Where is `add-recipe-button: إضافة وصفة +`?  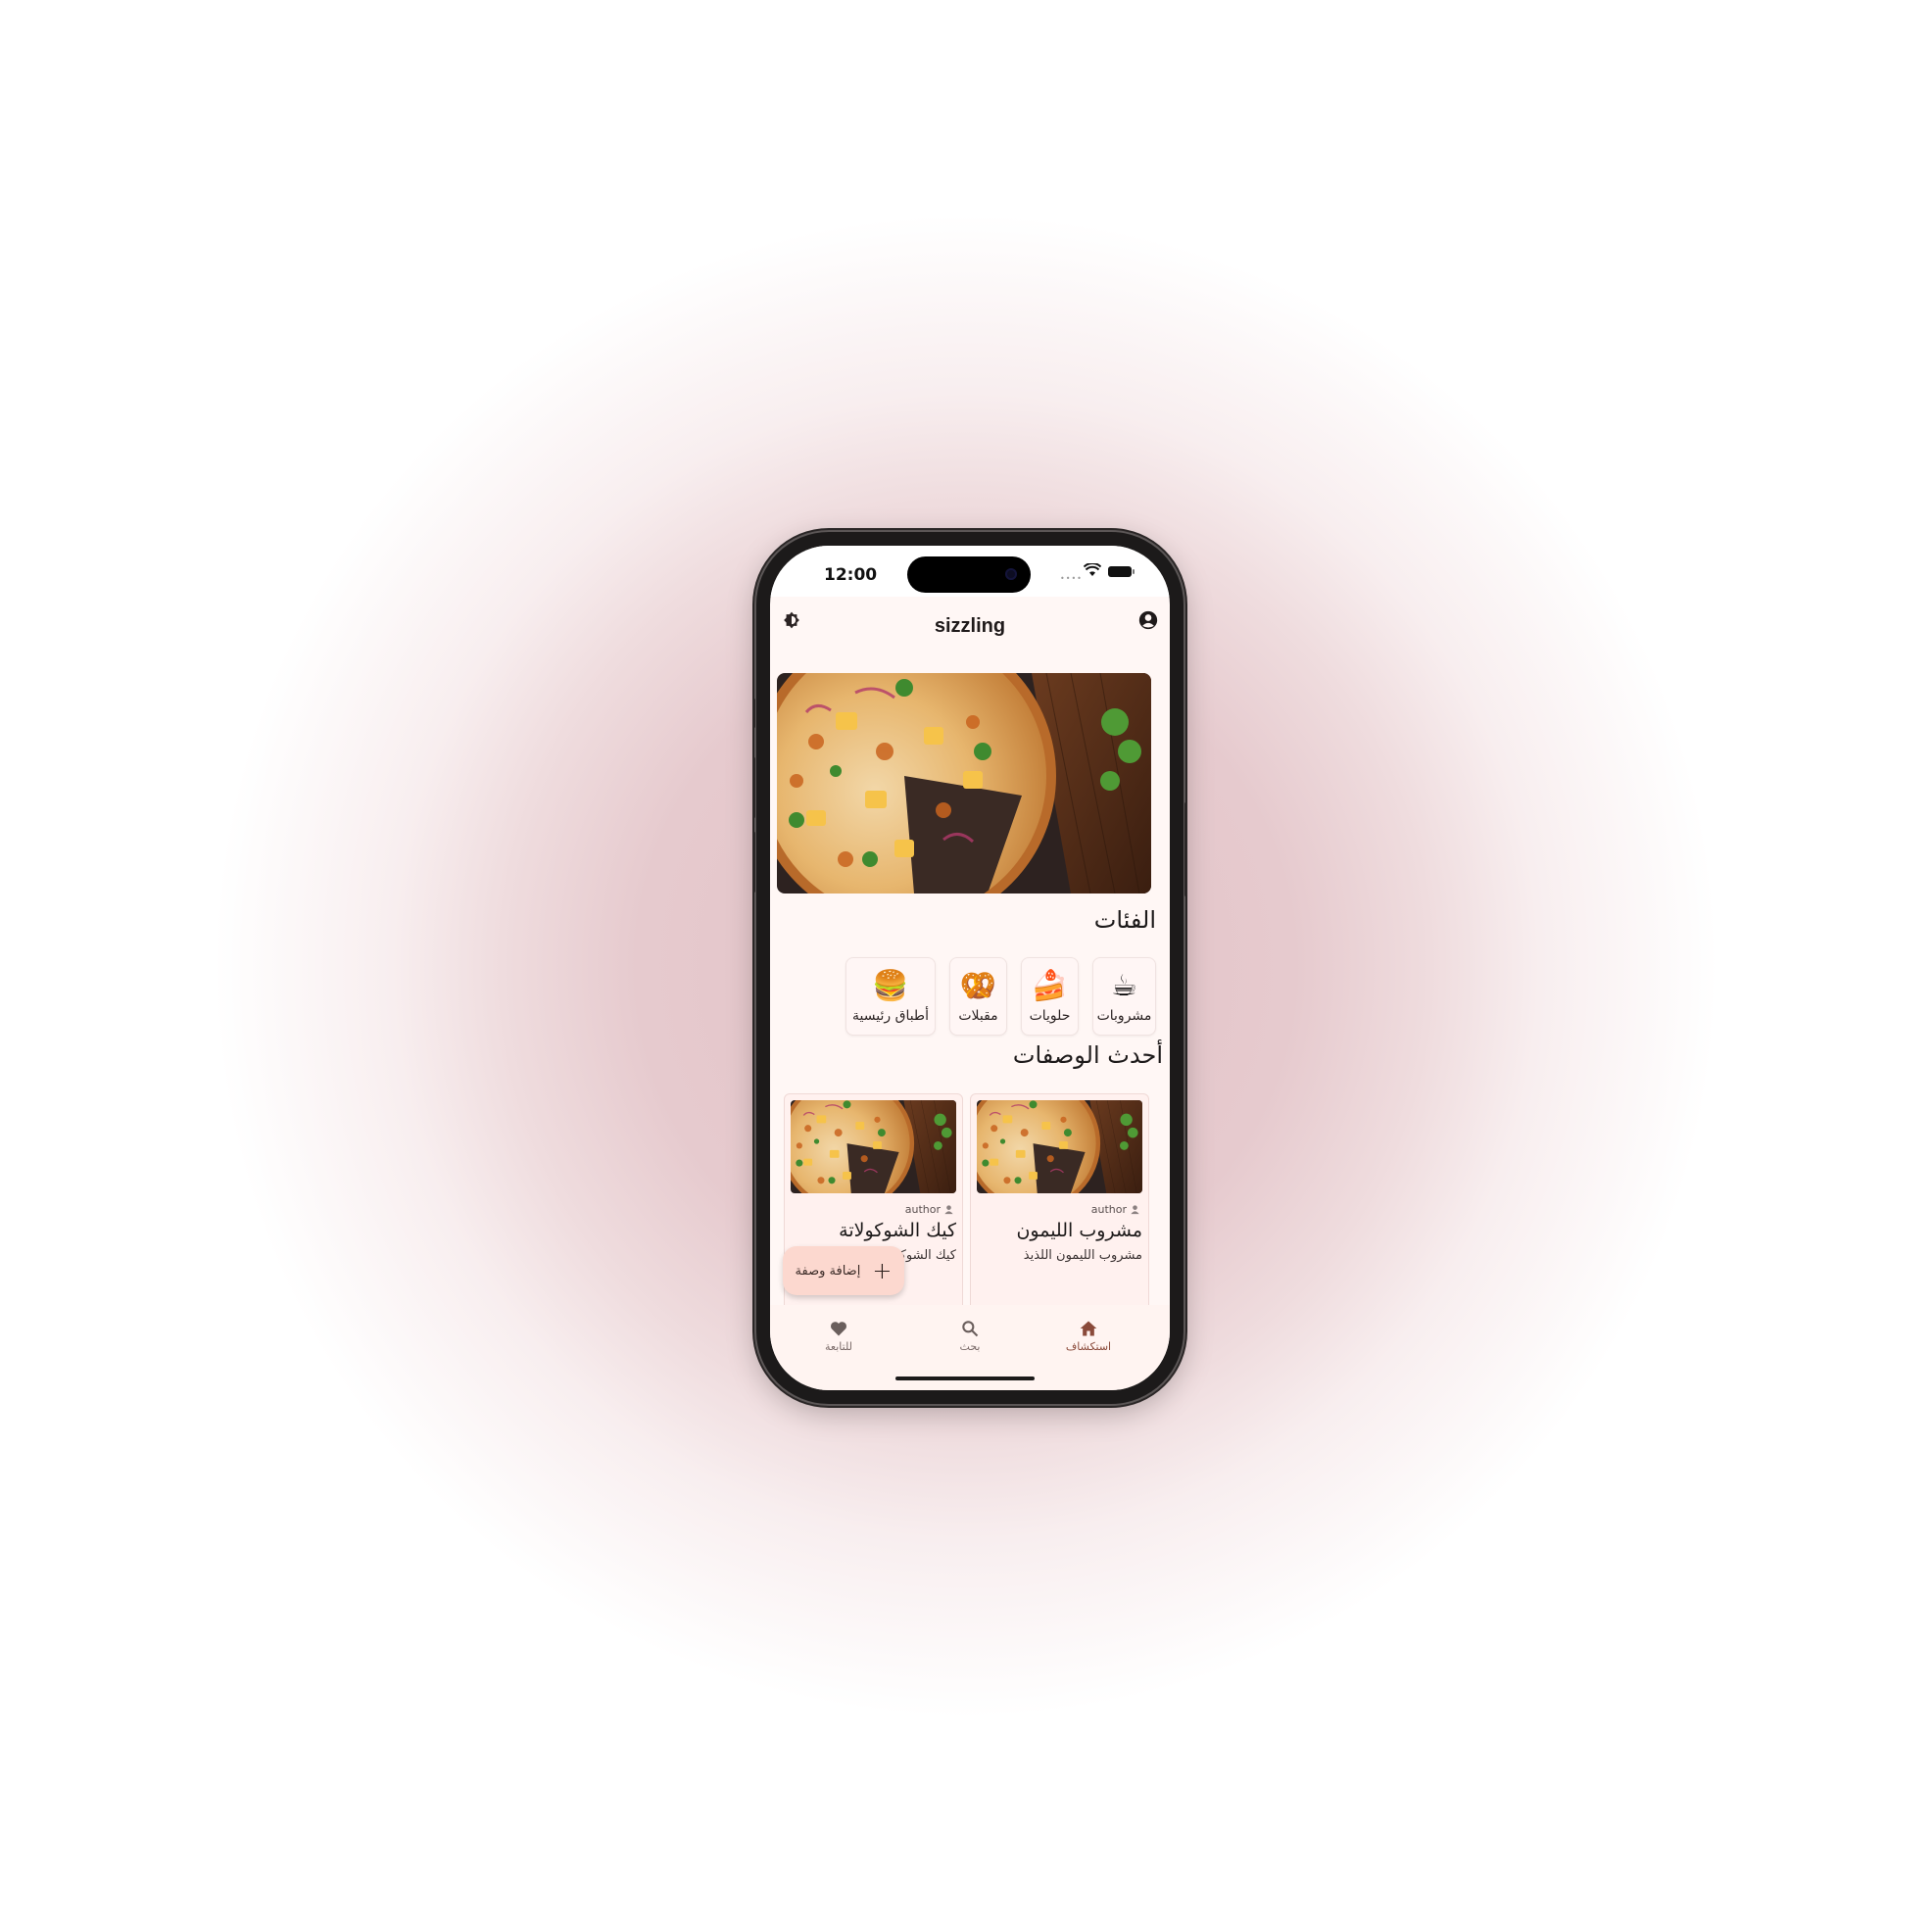 add-recipe-button: إضافة وصفة + is located at coordinates (843, 1270).